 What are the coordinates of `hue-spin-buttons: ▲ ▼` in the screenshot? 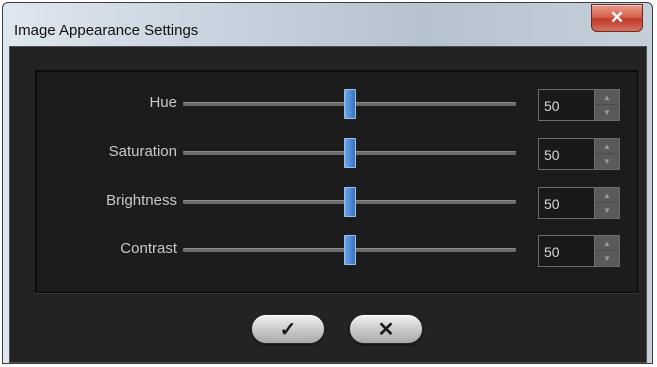 It's located at (606, 105).